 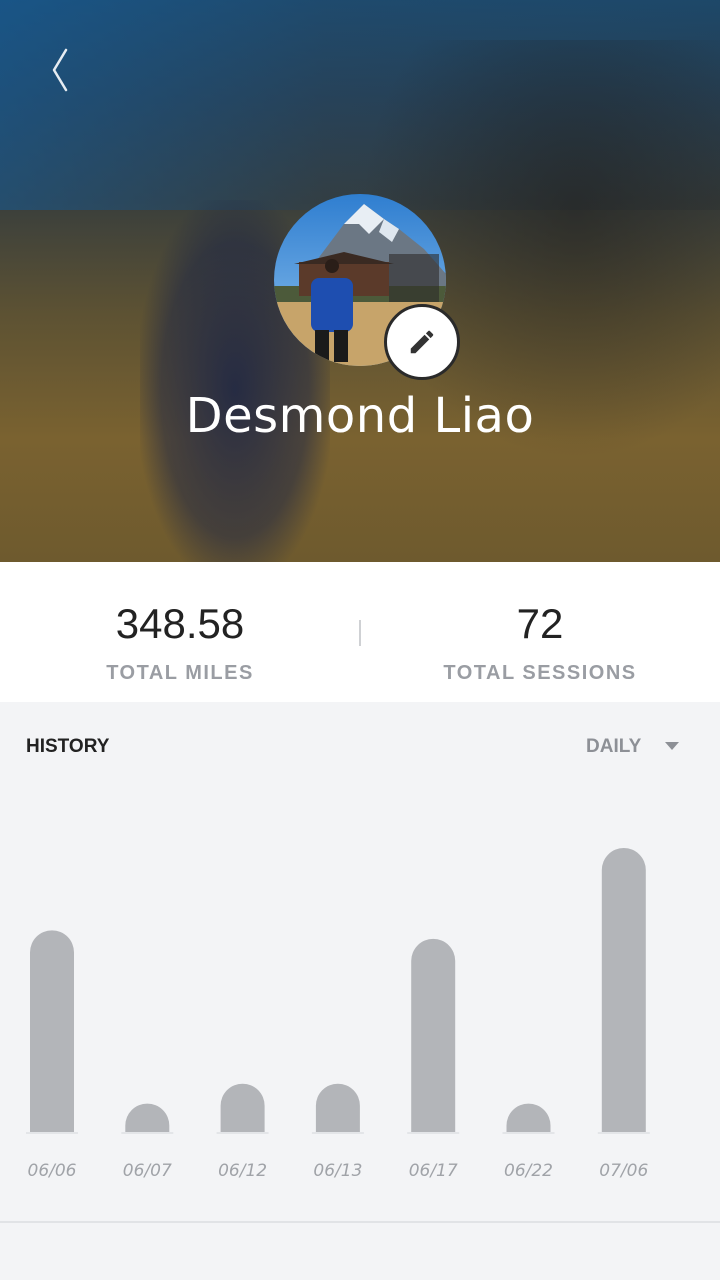 I want to click on x-tick-label: 06/17, so click(x=433, y=1171).